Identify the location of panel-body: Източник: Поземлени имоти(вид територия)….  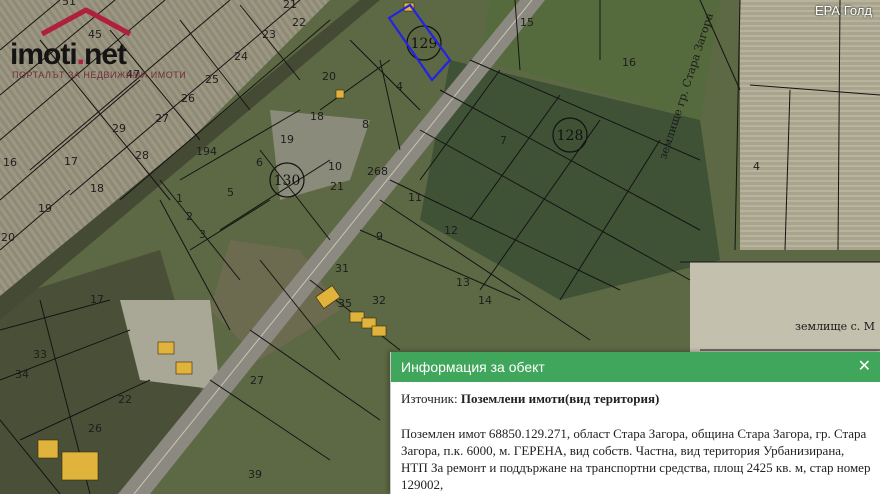
(635, 438).